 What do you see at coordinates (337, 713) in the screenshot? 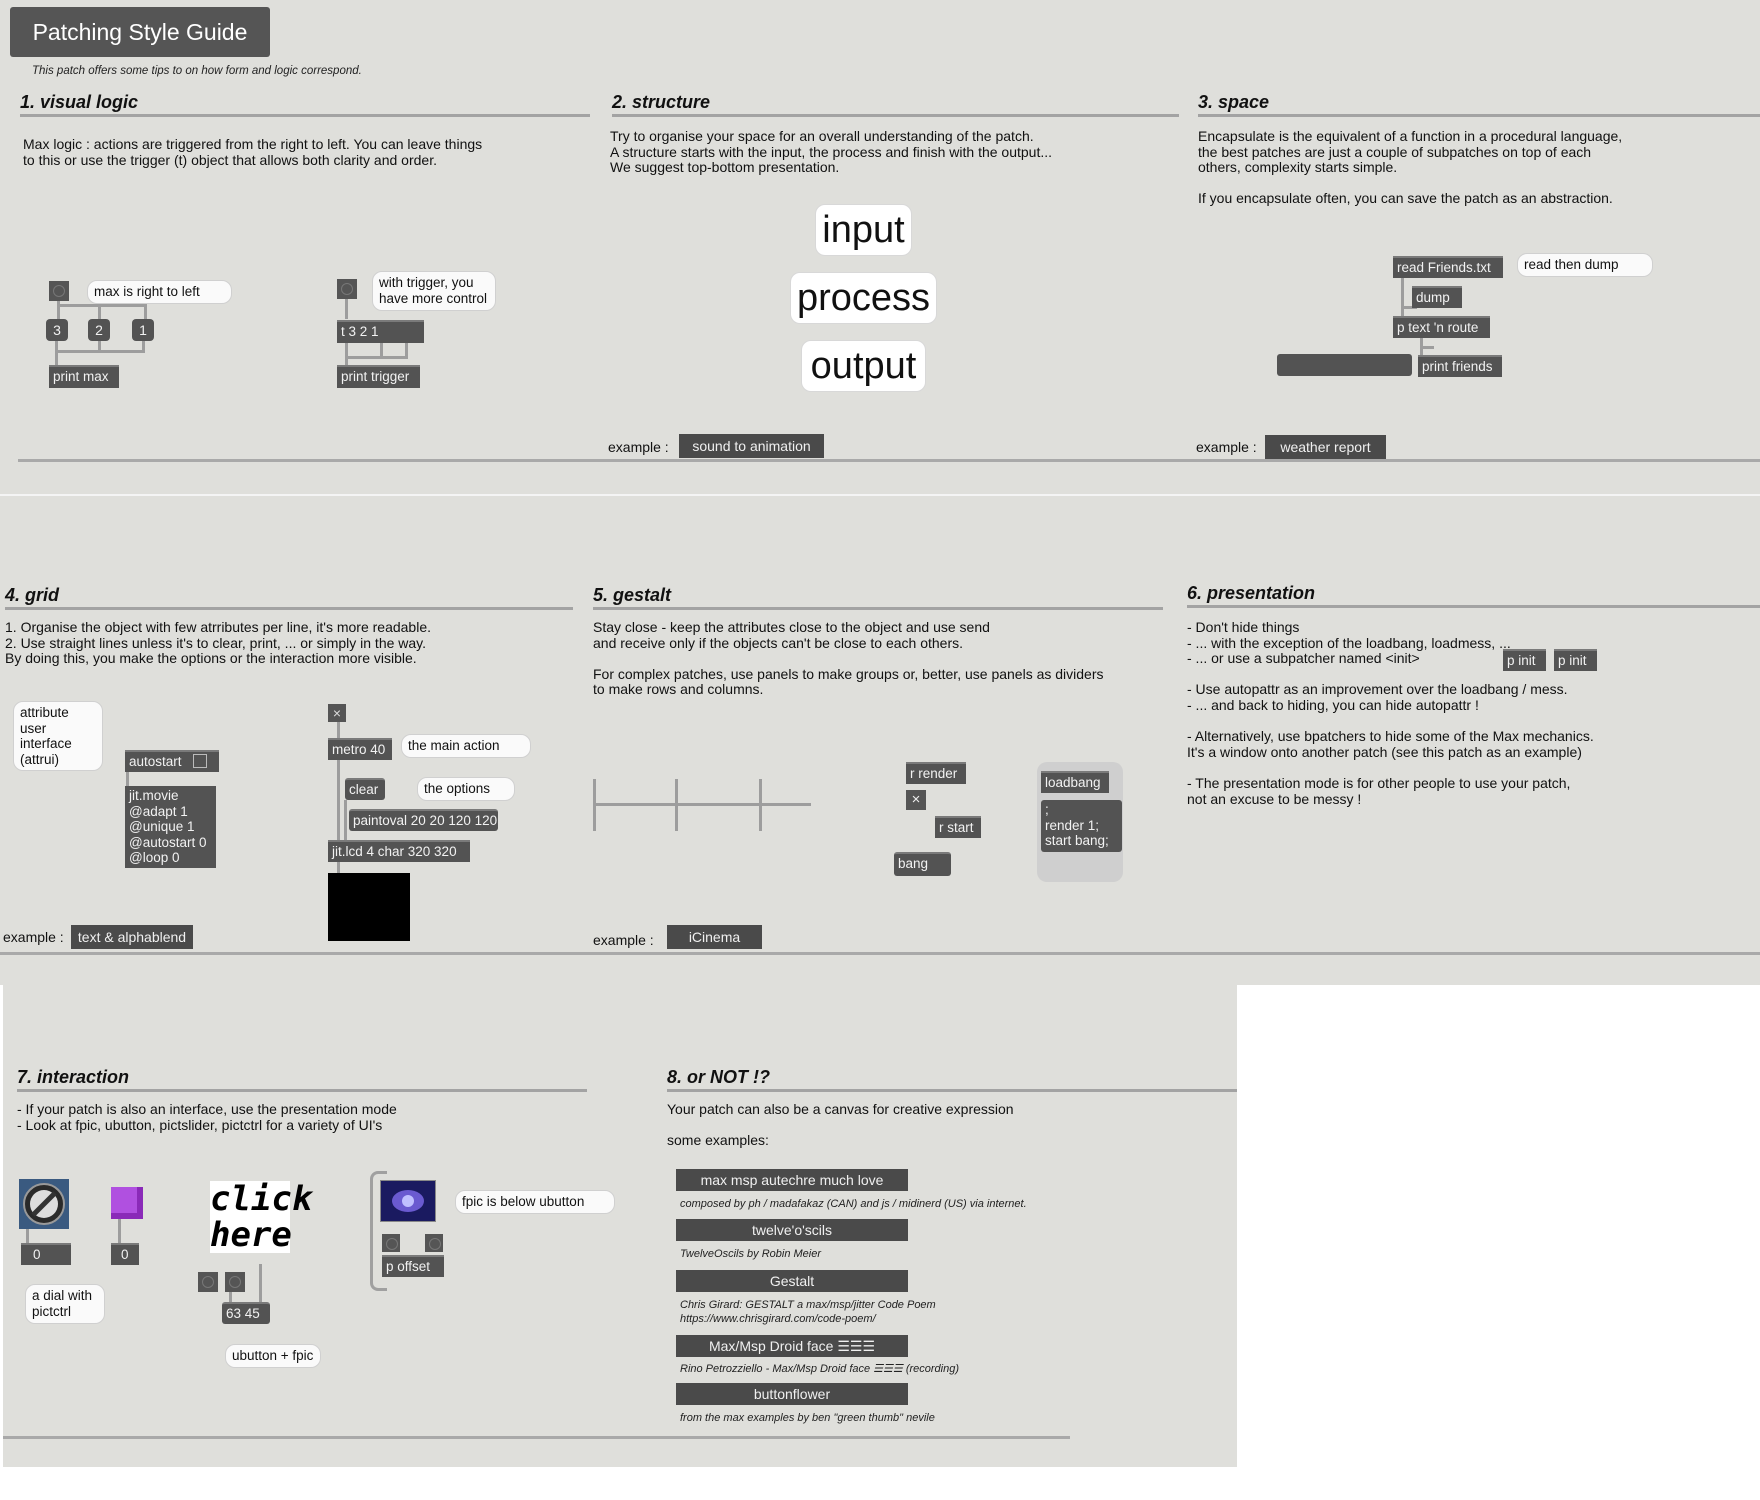
I see `toggle-x-box: ×` at bounding box center [337, 713].